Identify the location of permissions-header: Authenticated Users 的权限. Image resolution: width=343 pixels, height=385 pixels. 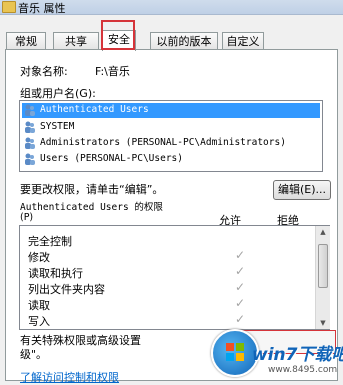
(91, 207).